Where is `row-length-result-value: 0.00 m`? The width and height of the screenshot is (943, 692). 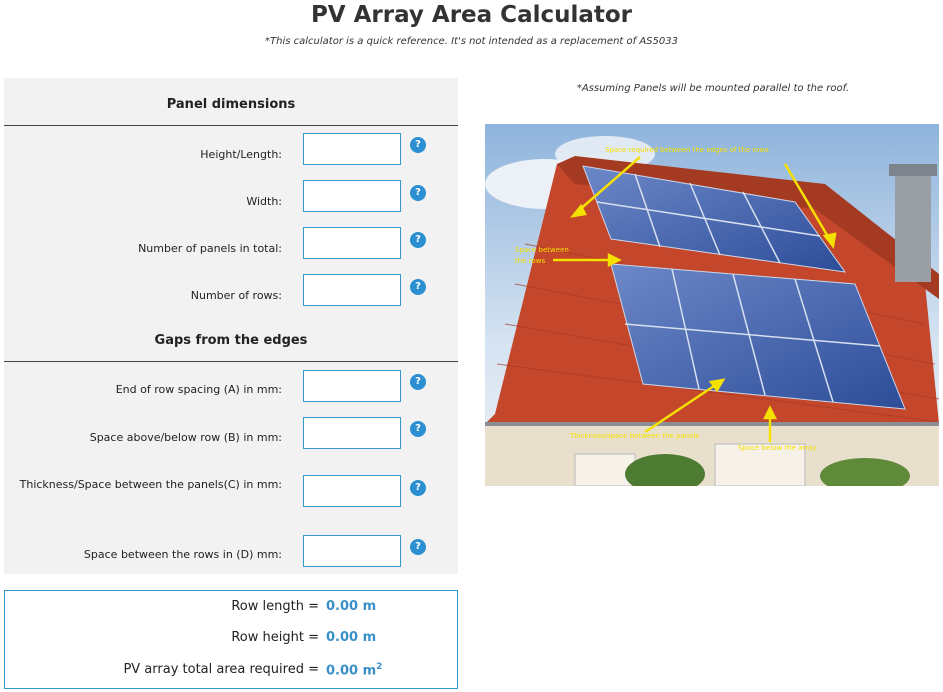 row-length-result-value: 0.00 m is located at coordinates (351, 606).